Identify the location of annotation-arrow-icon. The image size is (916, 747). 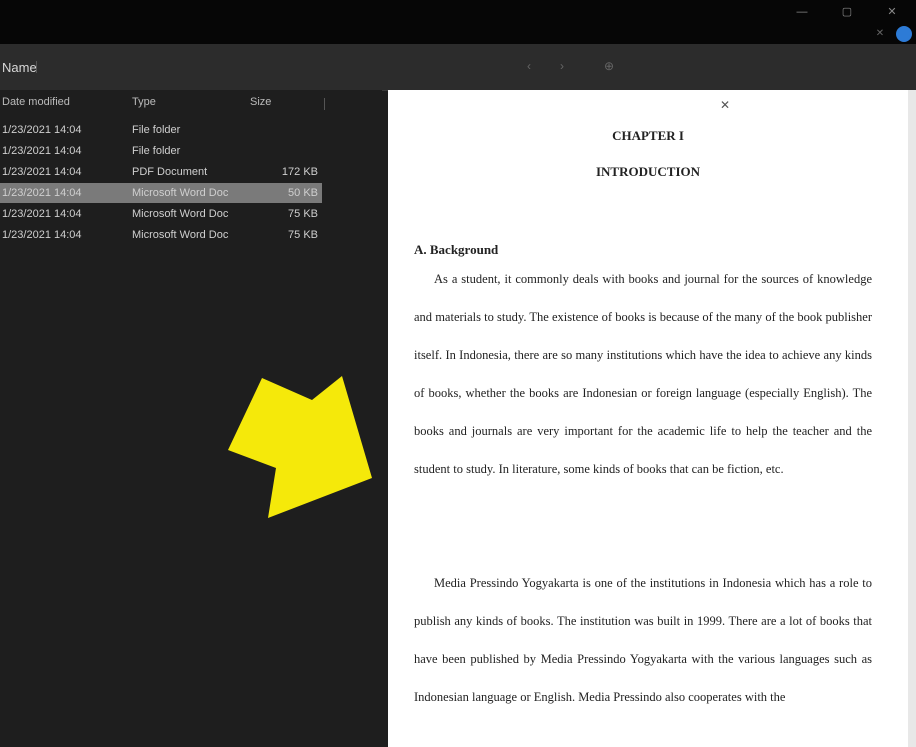
(300, 447).